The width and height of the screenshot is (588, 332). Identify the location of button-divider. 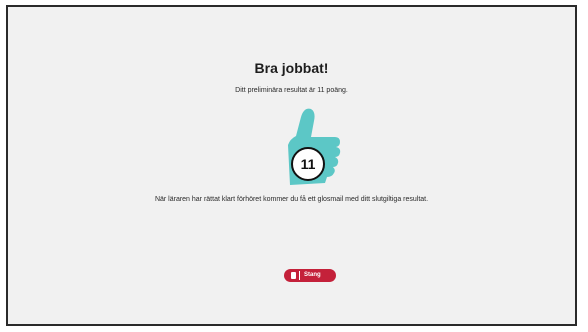
(299, 275).